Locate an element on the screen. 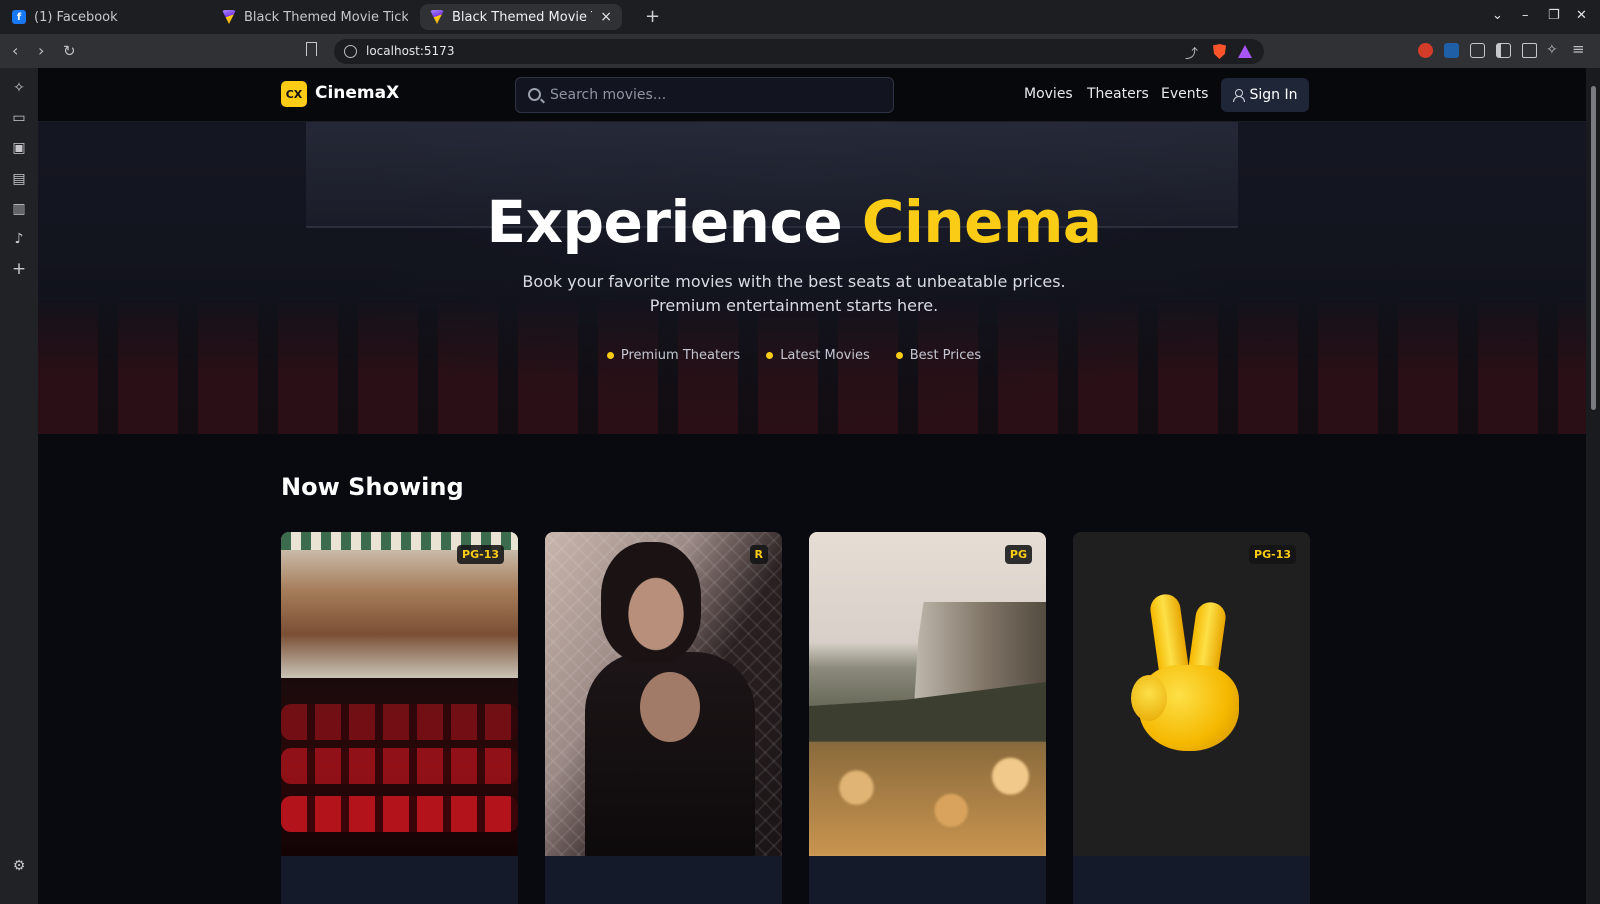  tab-facebook: f (1) Facebook is located at coordinates (107, 17).